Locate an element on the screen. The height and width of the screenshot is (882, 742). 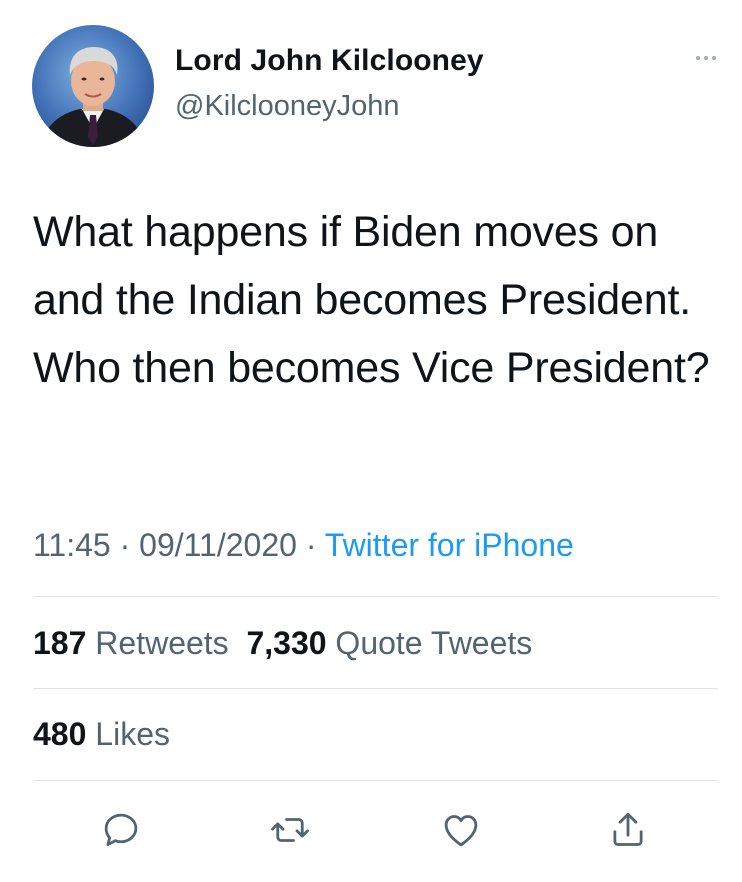
tweet-meta: 11:45 · 09/11/2020 · Twitter for iPhone is located at coordinates (303, 545).